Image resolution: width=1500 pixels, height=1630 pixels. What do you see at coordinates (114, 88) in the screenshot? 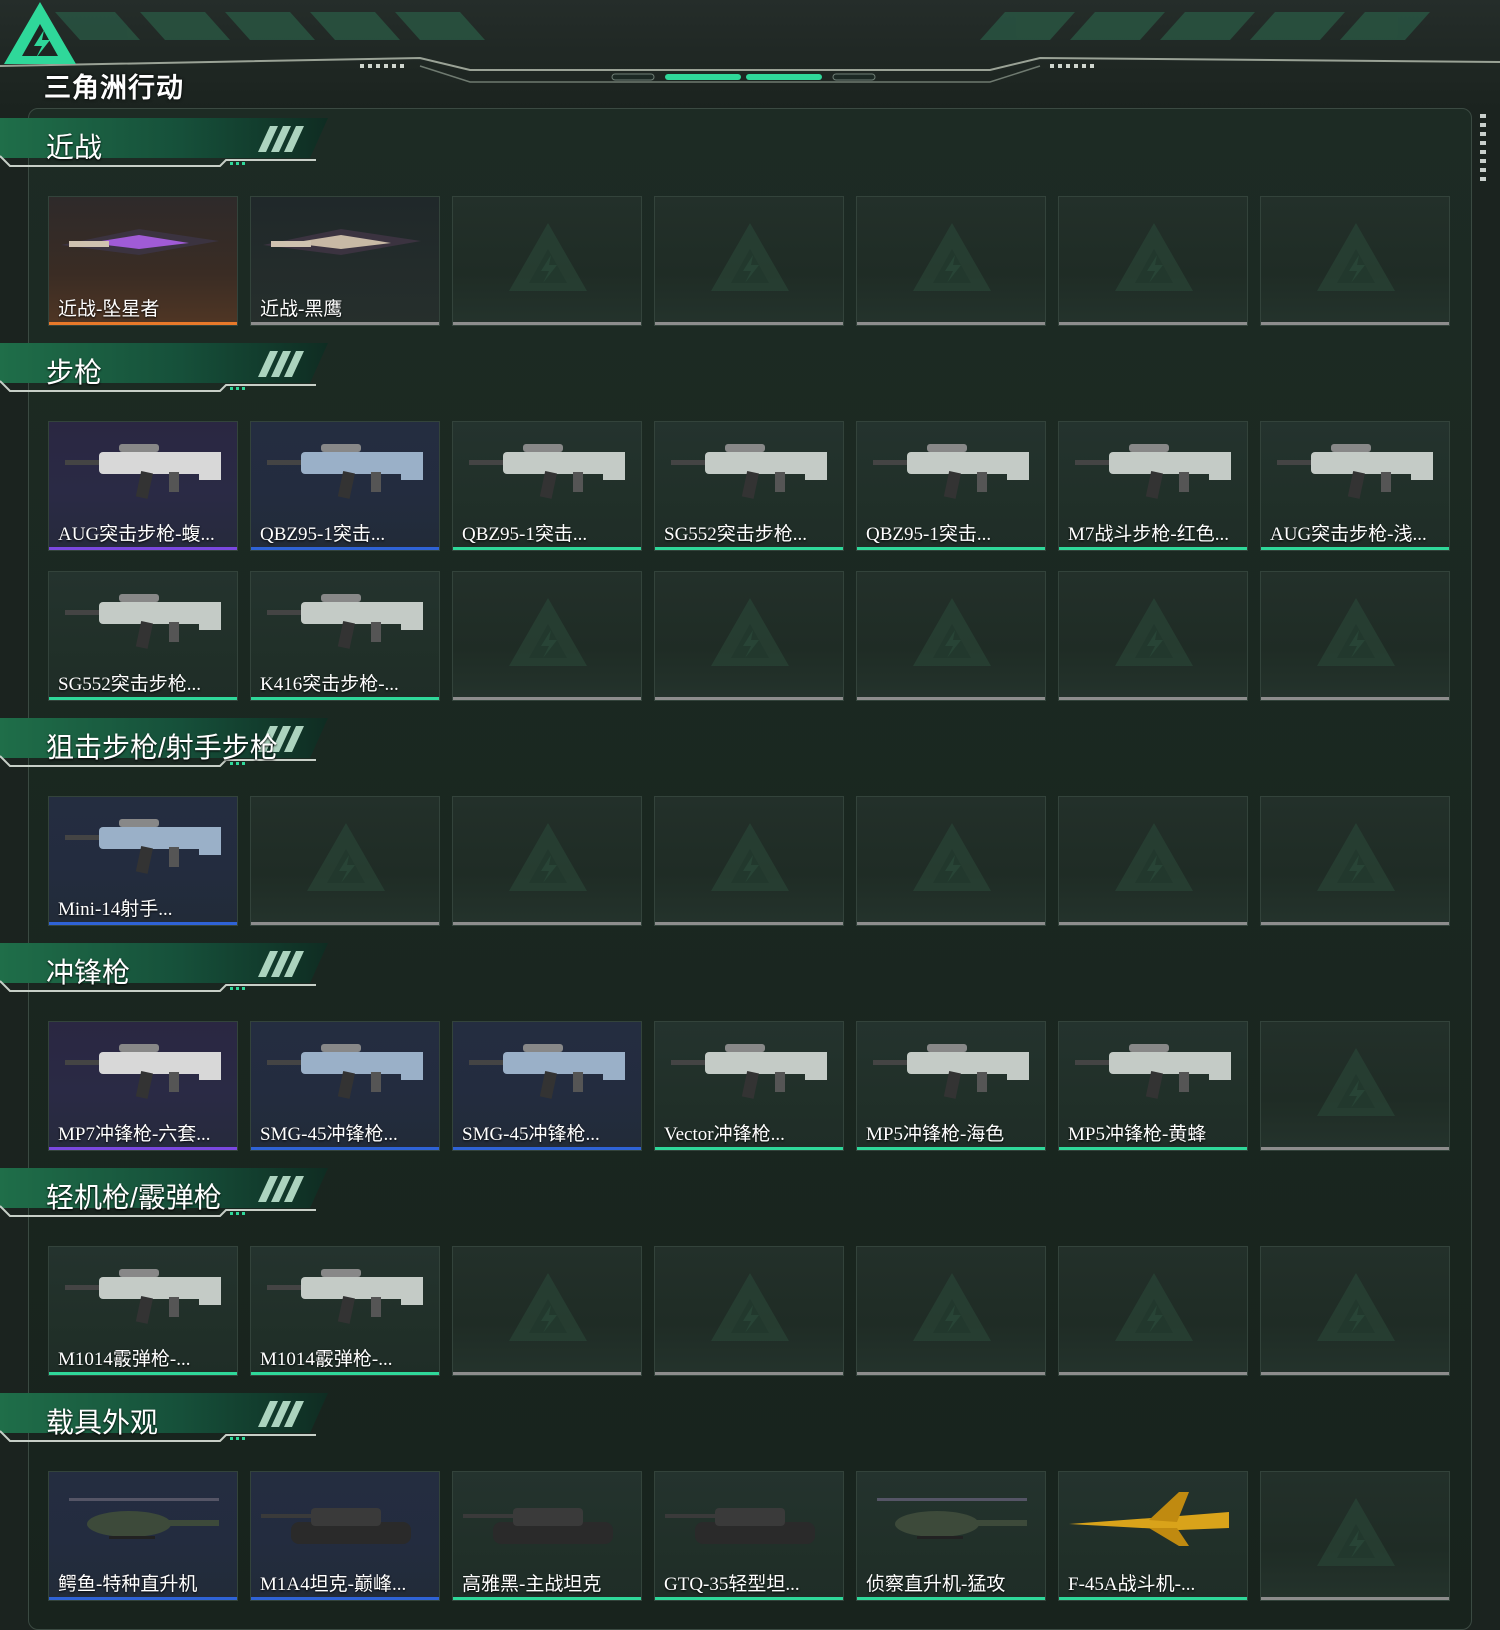
I see `logo-text: 三角洲行动` at bounding box center [114, 88].